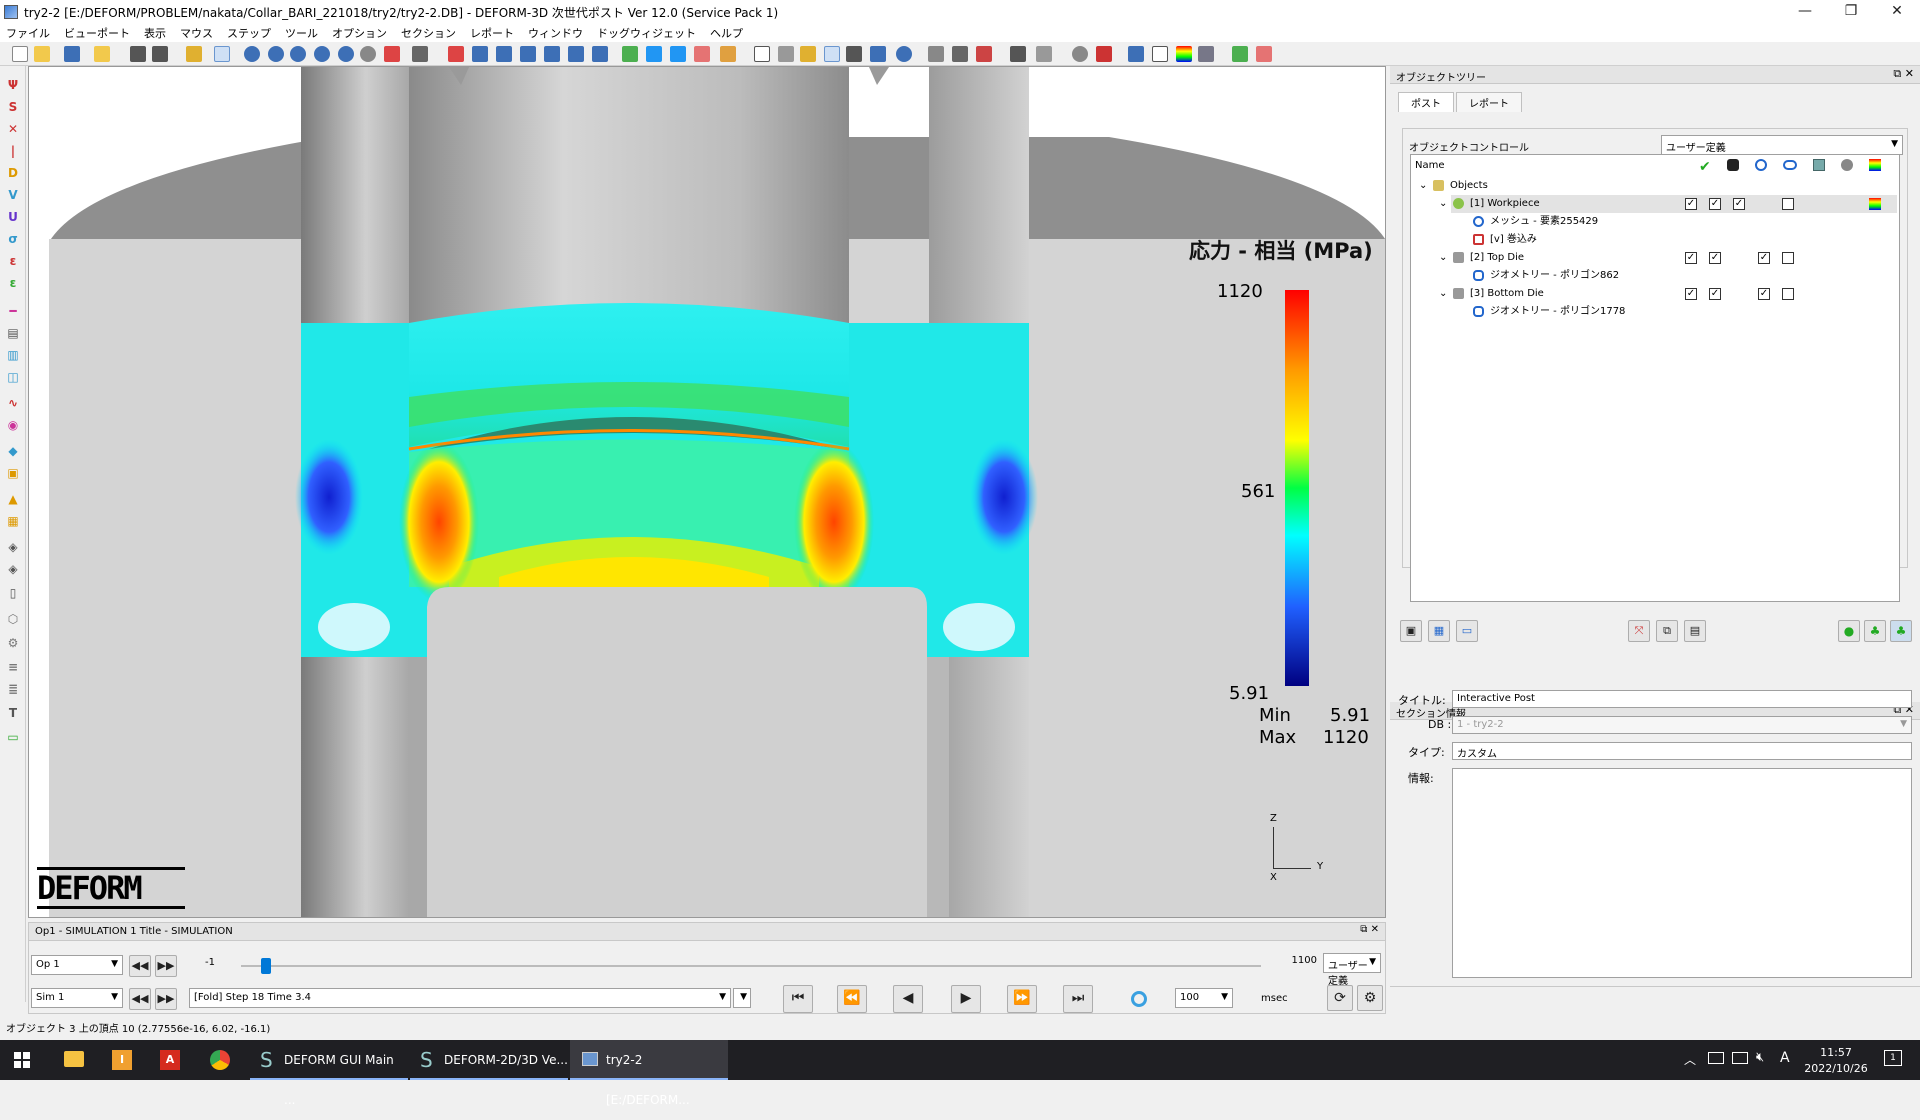 The height and width of the screenshot is (1120, 1920). What do you see at coordinates (1682, 751) in the screenshot?
I see `section-type-field: カスタム` at bounding box center [1682, 751].